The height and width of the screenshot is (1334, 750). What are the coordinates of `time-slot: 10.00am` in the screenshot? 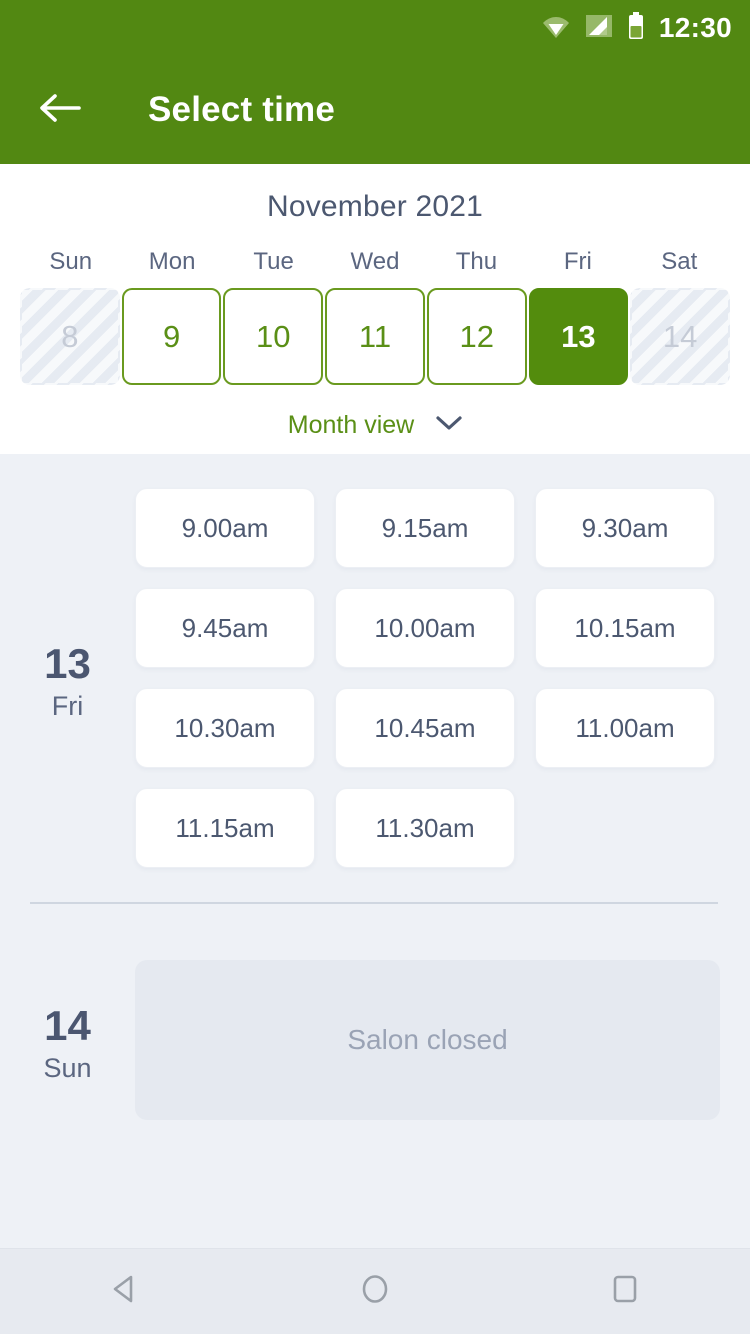 It's located at (425, 628).